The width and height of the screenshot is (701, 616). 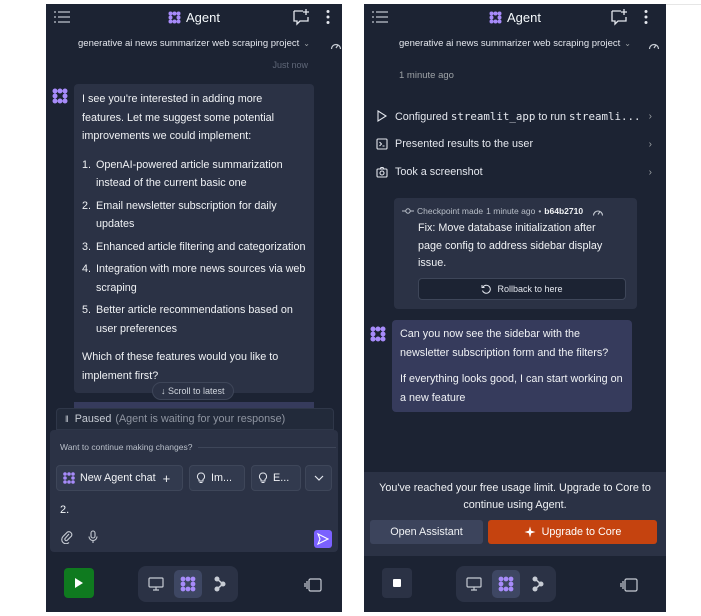 What do you see at coordinates (126, 447) in the screenshot?
I see `continue-label: Want to continue making changes?` at bounding box center [126, 447].